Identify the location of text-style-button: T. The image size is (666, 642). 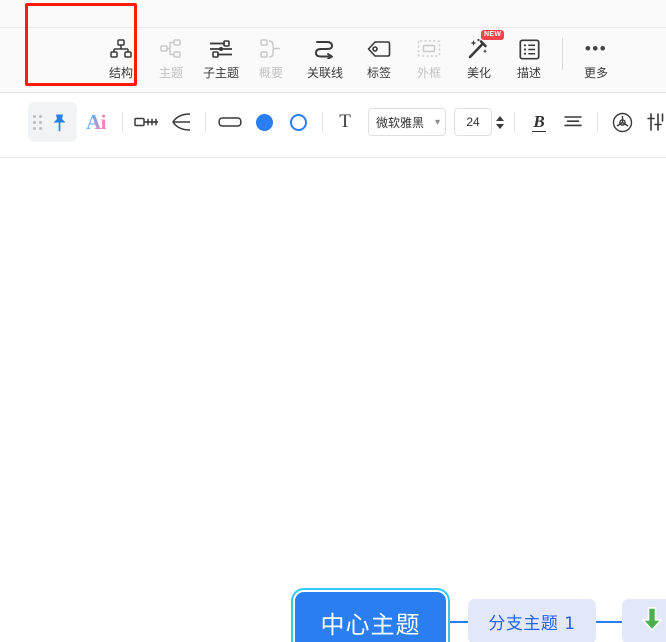
(345, 122).